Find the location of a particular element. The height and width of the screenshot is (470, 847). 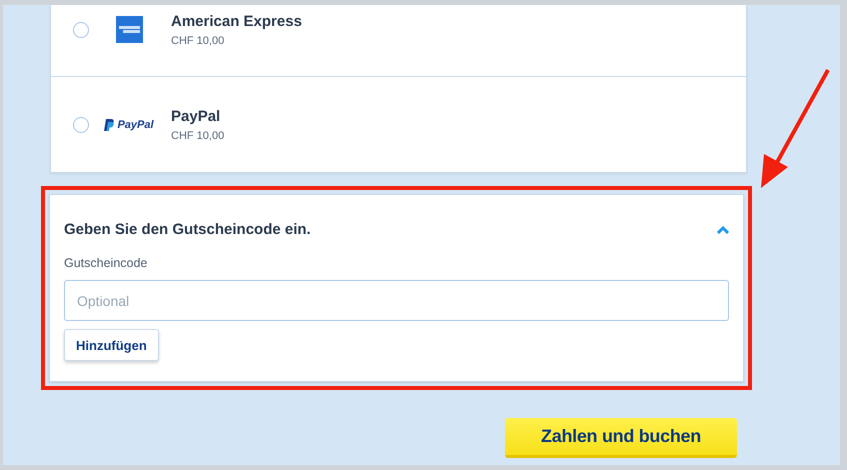

voucher-title: Geben Sie den Gutscheincode ein. is located at coordinates (187, 229).